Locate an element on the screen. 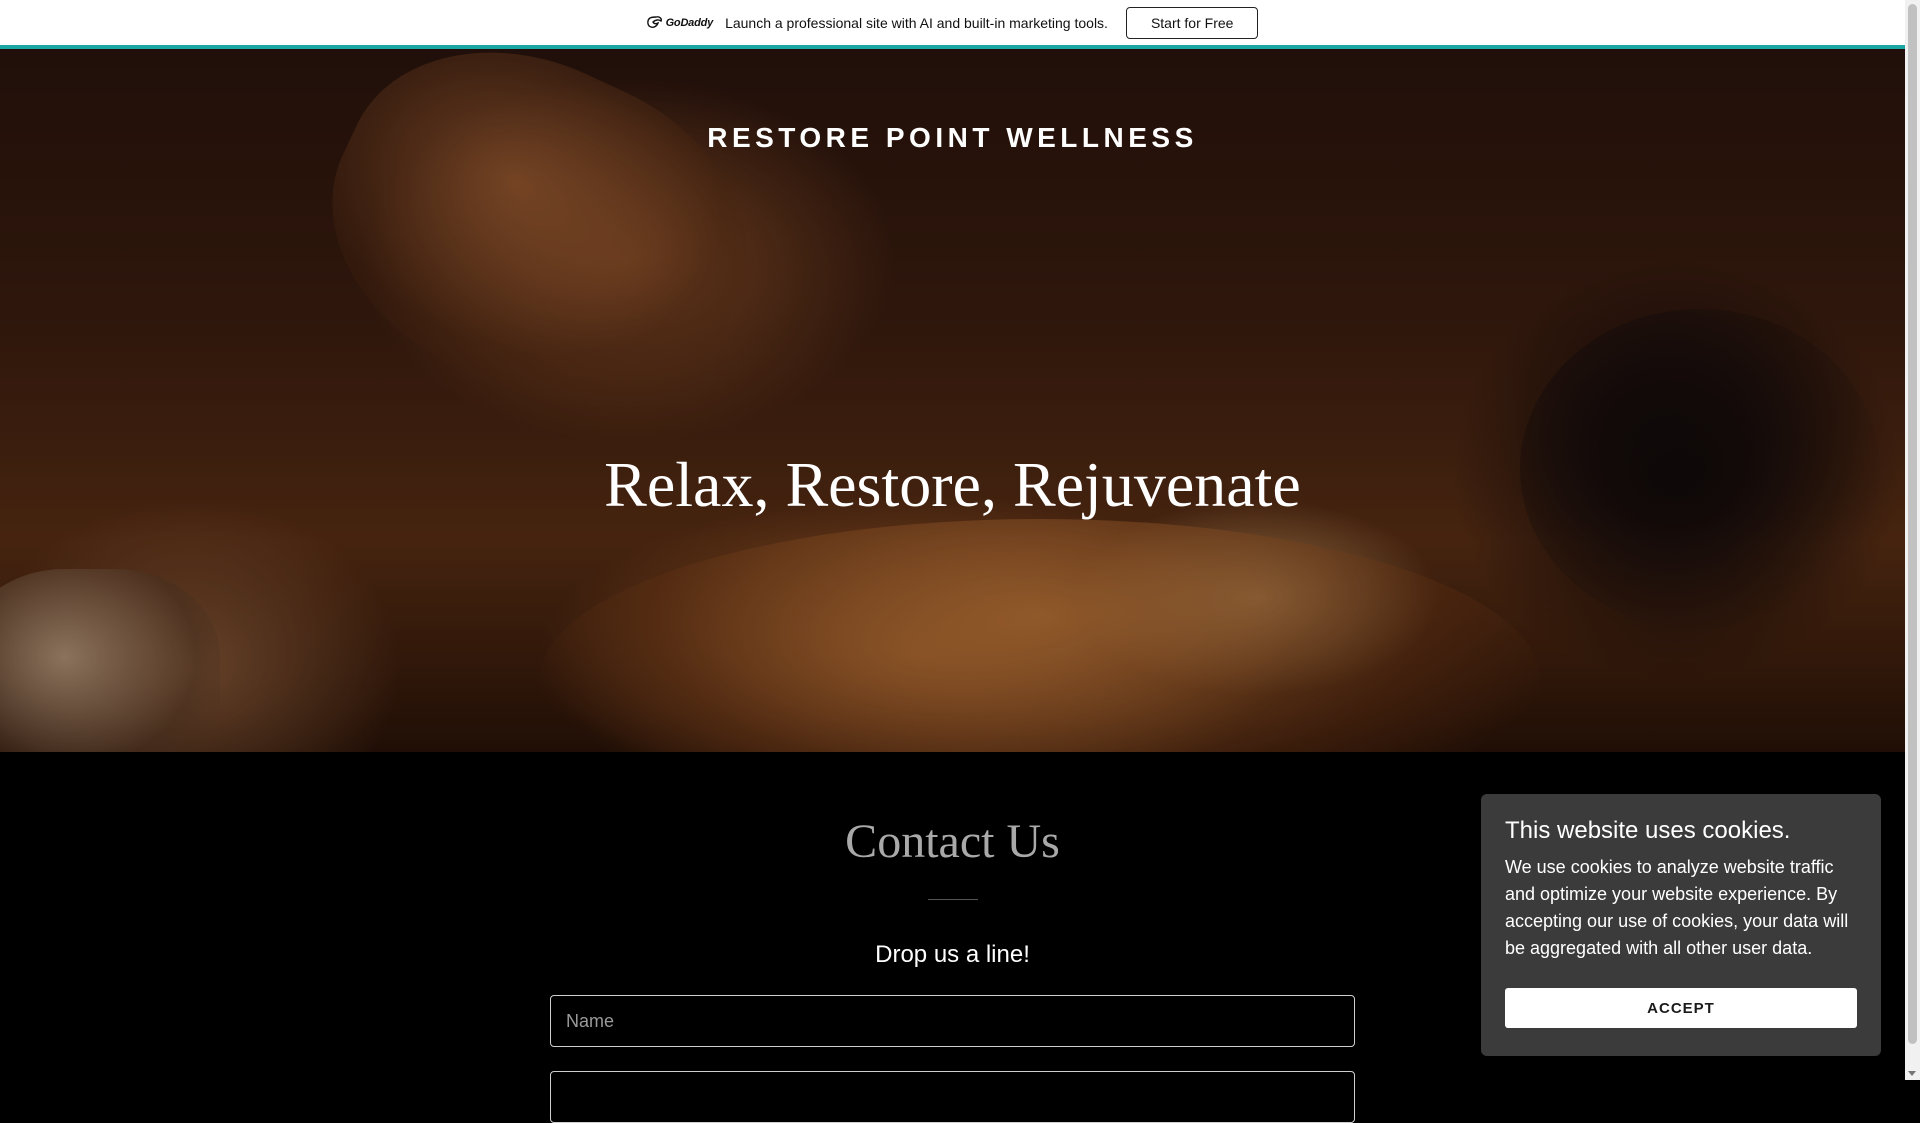 The height and width of the screenshot is (1123, 1920). godaddy-icon is located at coordinates (654, 22).